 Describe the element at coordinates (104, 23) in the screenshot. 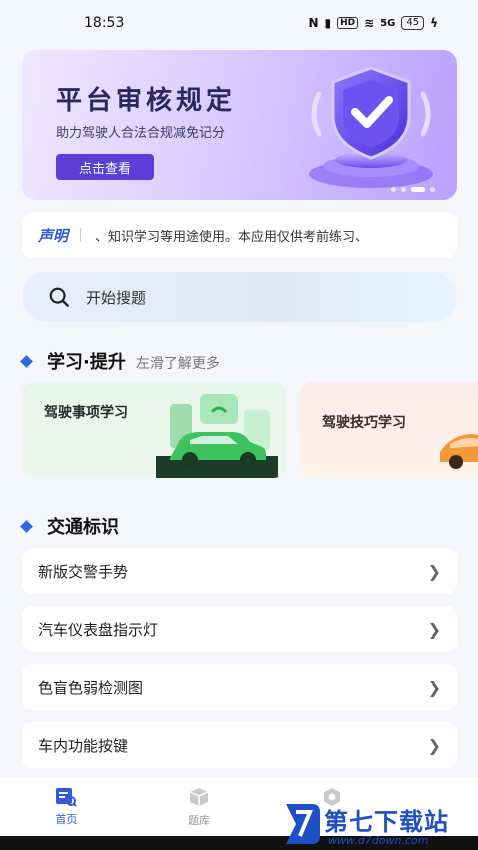

I see `status-time: 18:53` at that location.